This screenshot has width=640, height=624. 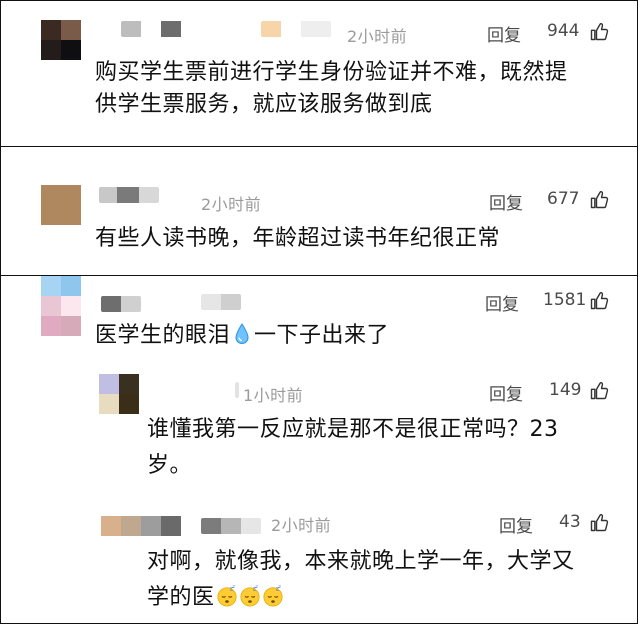 I want to click on like-count: 149, so click(x=565, y=390).